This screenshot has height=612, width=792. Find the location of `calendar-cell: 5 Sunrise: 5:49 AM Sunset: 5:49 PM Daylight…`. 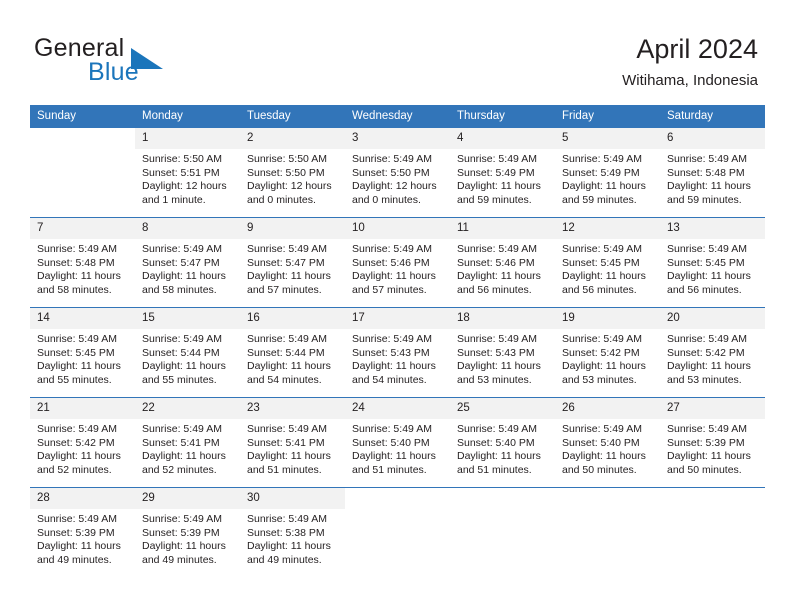

calendar-cell: 5 Sunrise: 5:49 AM Sunset: 5:49 PM Daylight… is located at coordinates (607, 173).